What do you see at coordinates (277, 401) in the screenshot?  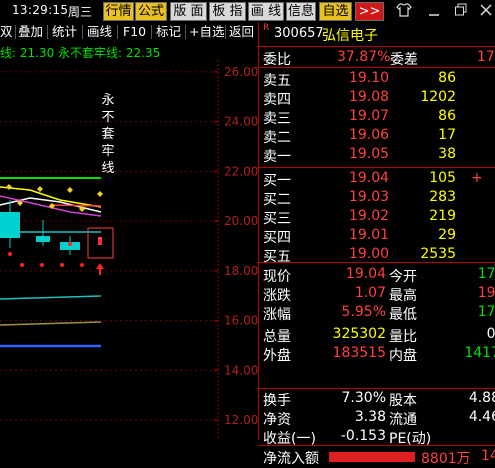 I see `fin-label: 换手` at bounding box center [277, 401].